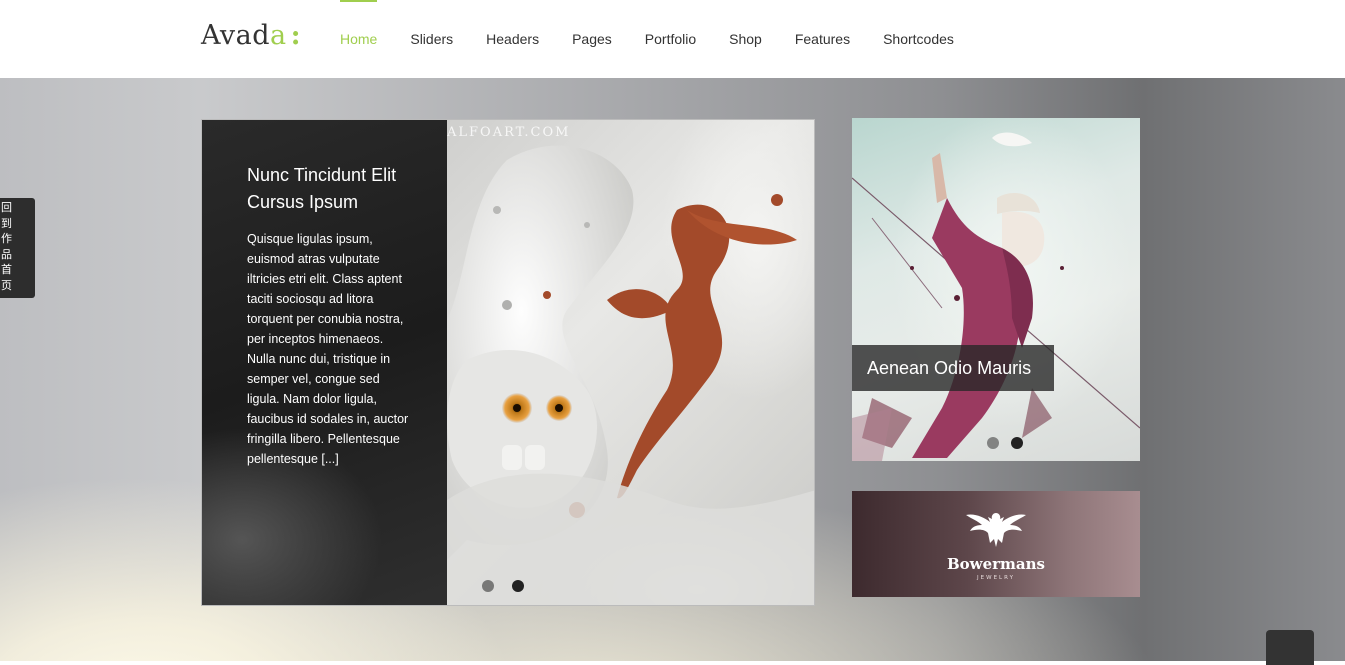 This screenshot has width=1345, height=665. What do you see at coordinates (918, 39) in the screenshot?
I see `nav-shortcodes: Shortcodes` at bounding box center [918, 39].